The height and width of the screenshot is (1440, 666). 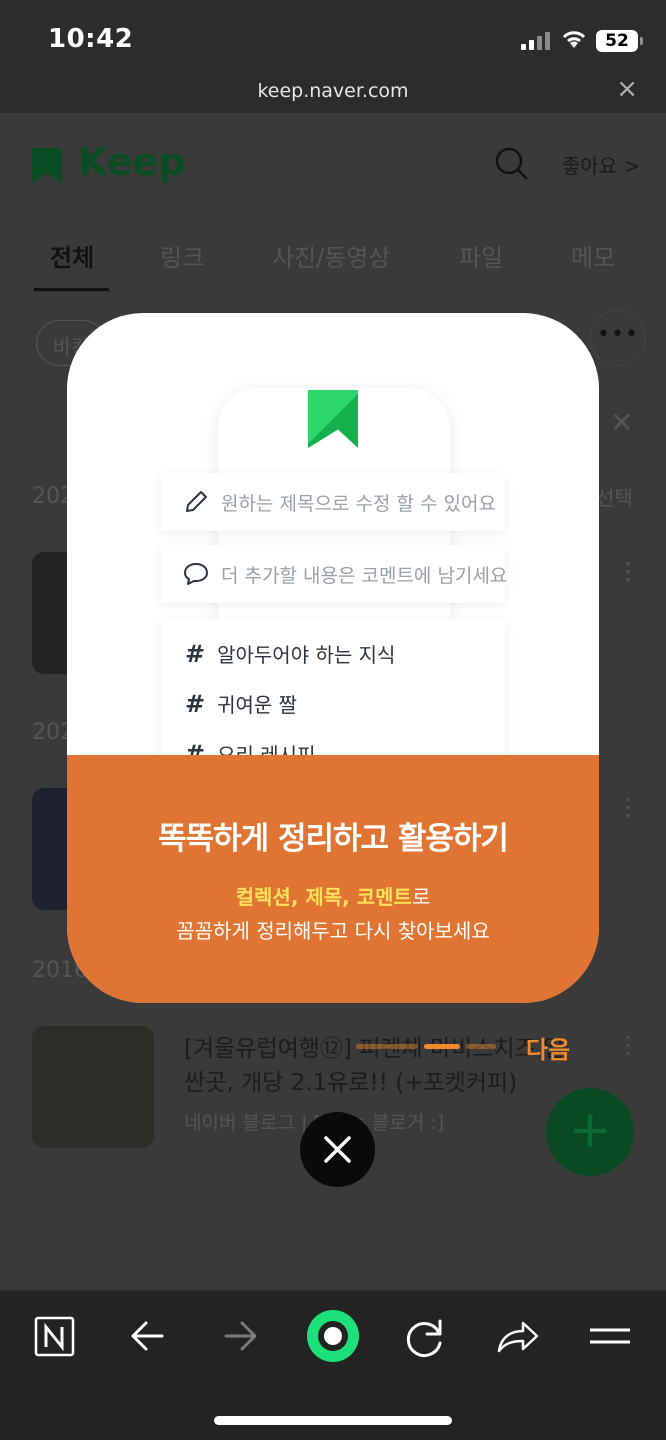 What do you see at coordinates (331, 255) in the screenshot?
I see `tab-photo-video: 사진/동영상` at bounding box center [331, 255].